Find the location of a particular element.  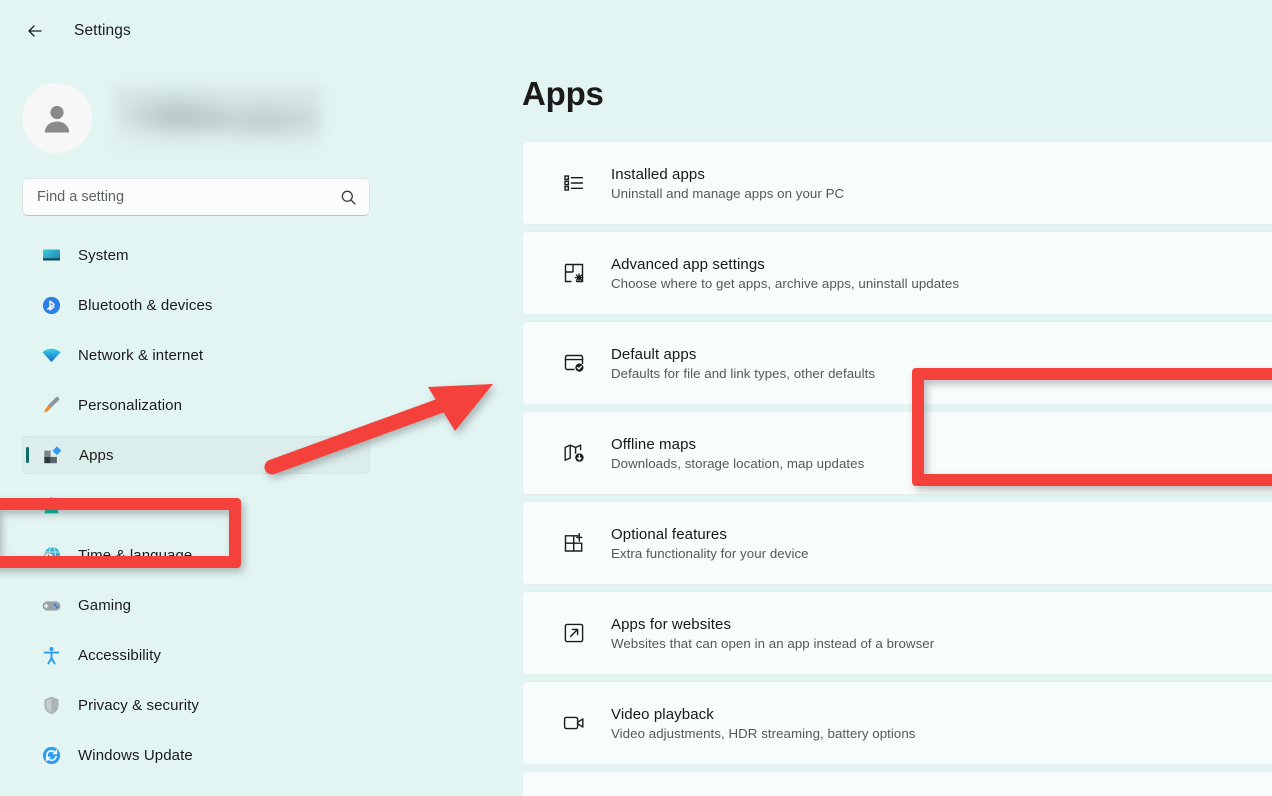

sidebar-item-personalization: Personalization is located at coordinates (196, 405).